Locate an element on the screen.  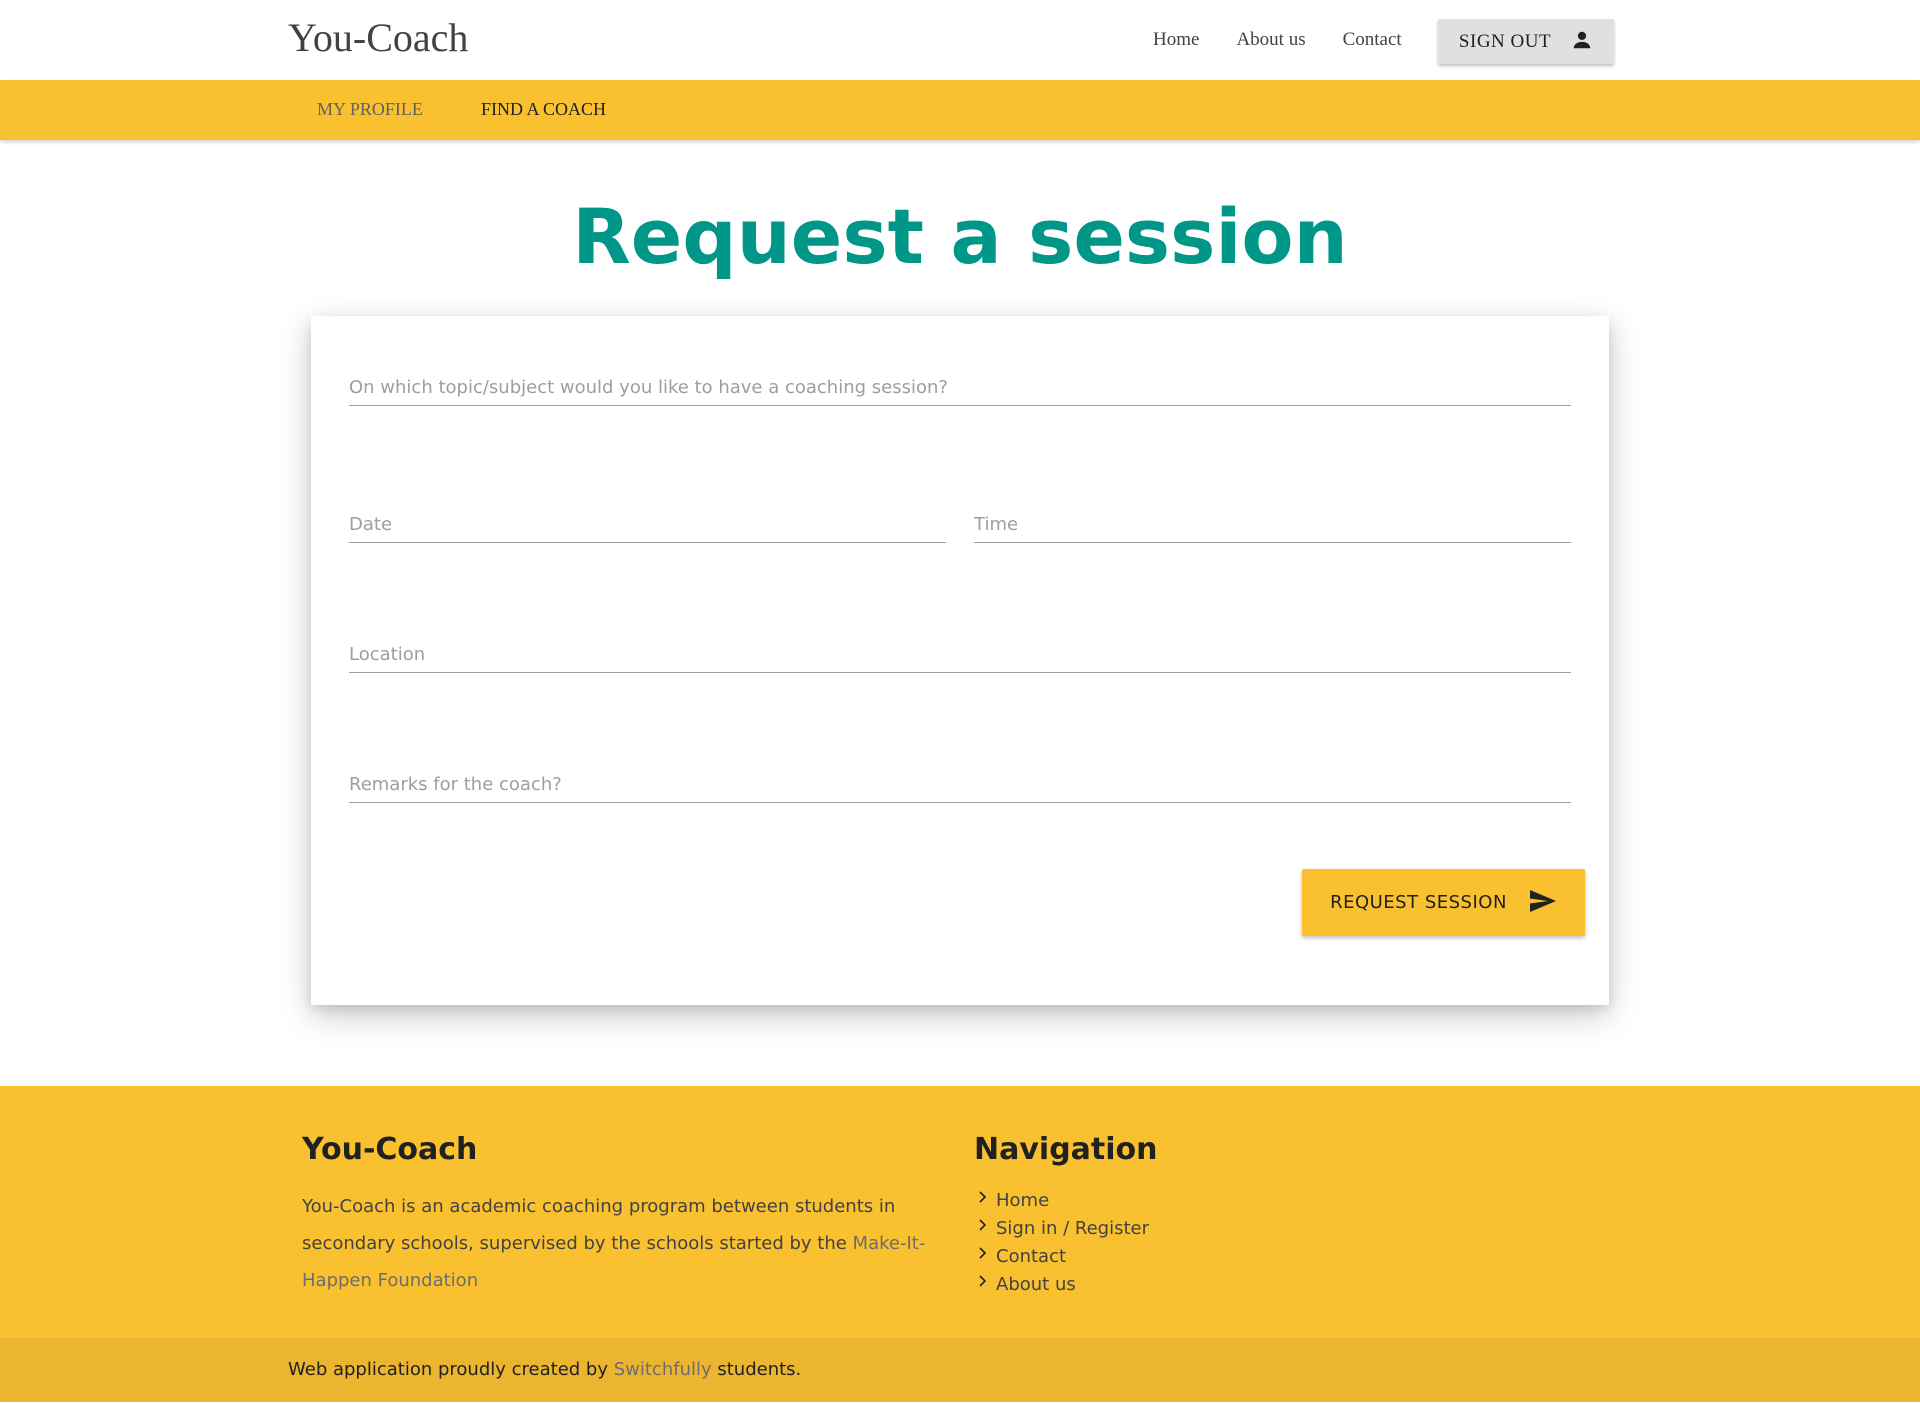
send-icon is located at coordinates (1543, 903).